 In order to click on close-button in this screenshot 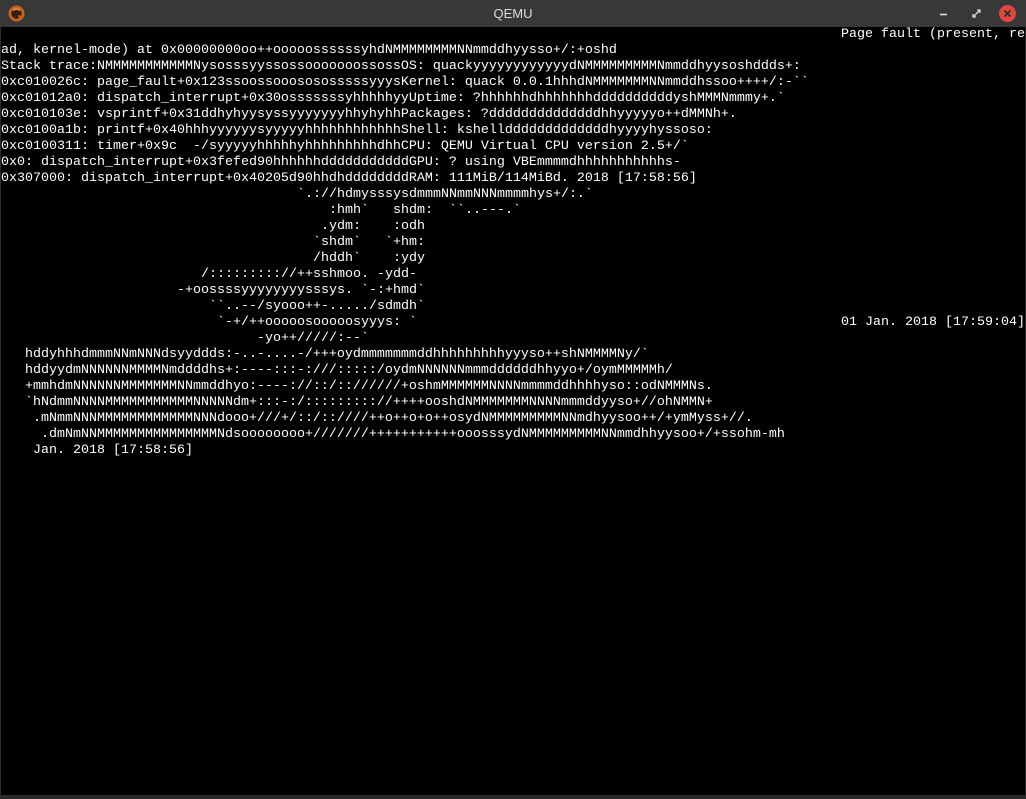, I will do `click(1007, 13)`.